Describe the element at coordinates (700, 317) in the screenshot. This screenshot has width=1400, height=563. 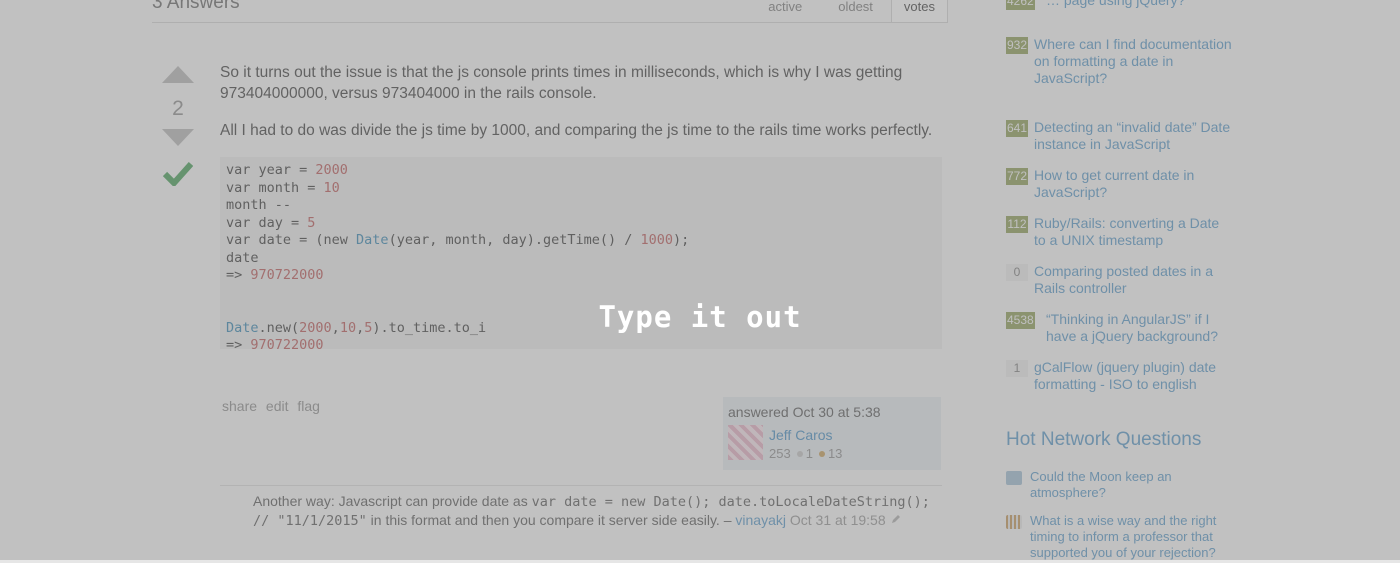
I see `overlay-prompt: Type it out` at that location.